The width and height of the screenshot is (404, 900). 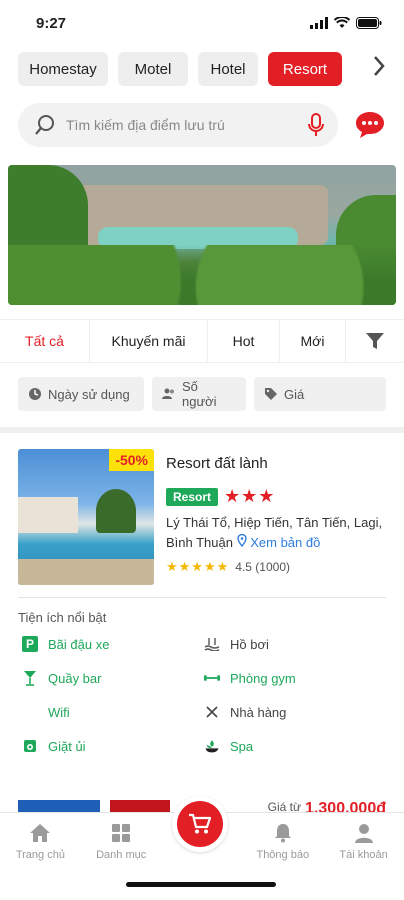 I want to click on tab-all: Tất cả, so click(x=45, y=341).